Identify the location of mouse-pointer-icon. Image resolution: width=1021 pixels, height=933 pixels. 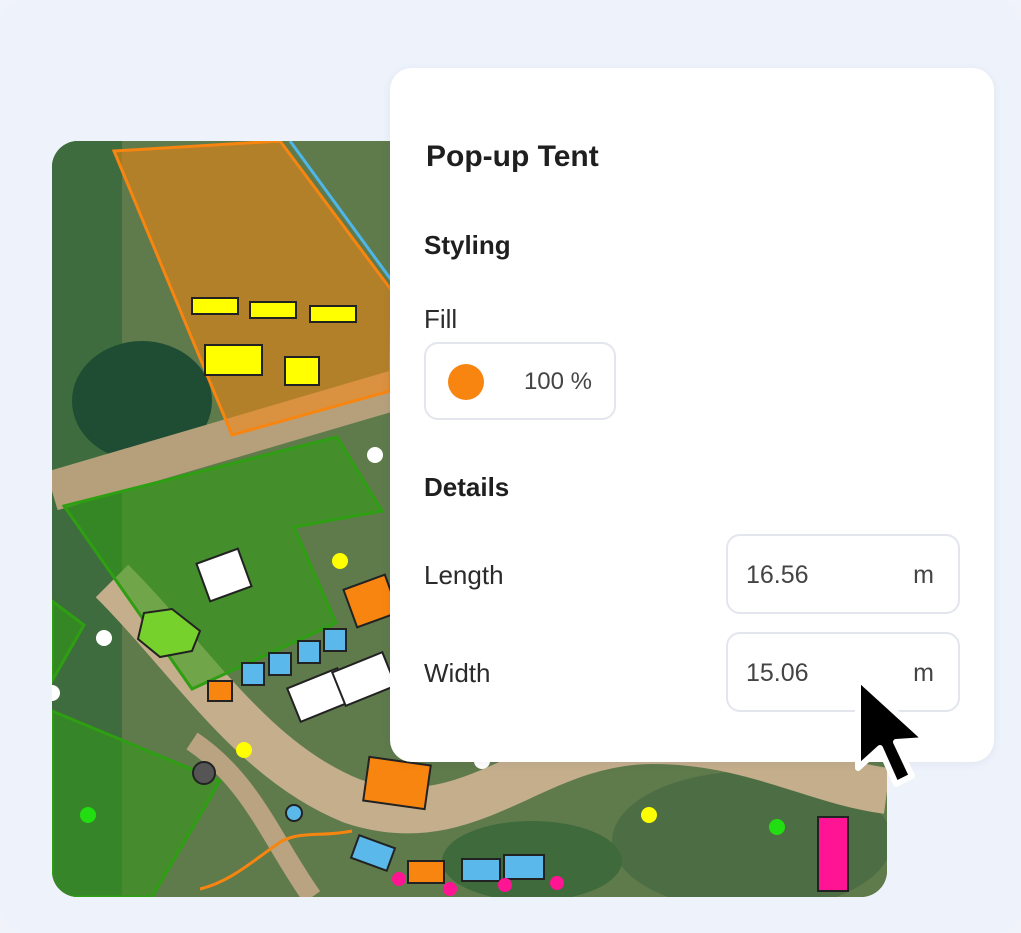
(892, 731).